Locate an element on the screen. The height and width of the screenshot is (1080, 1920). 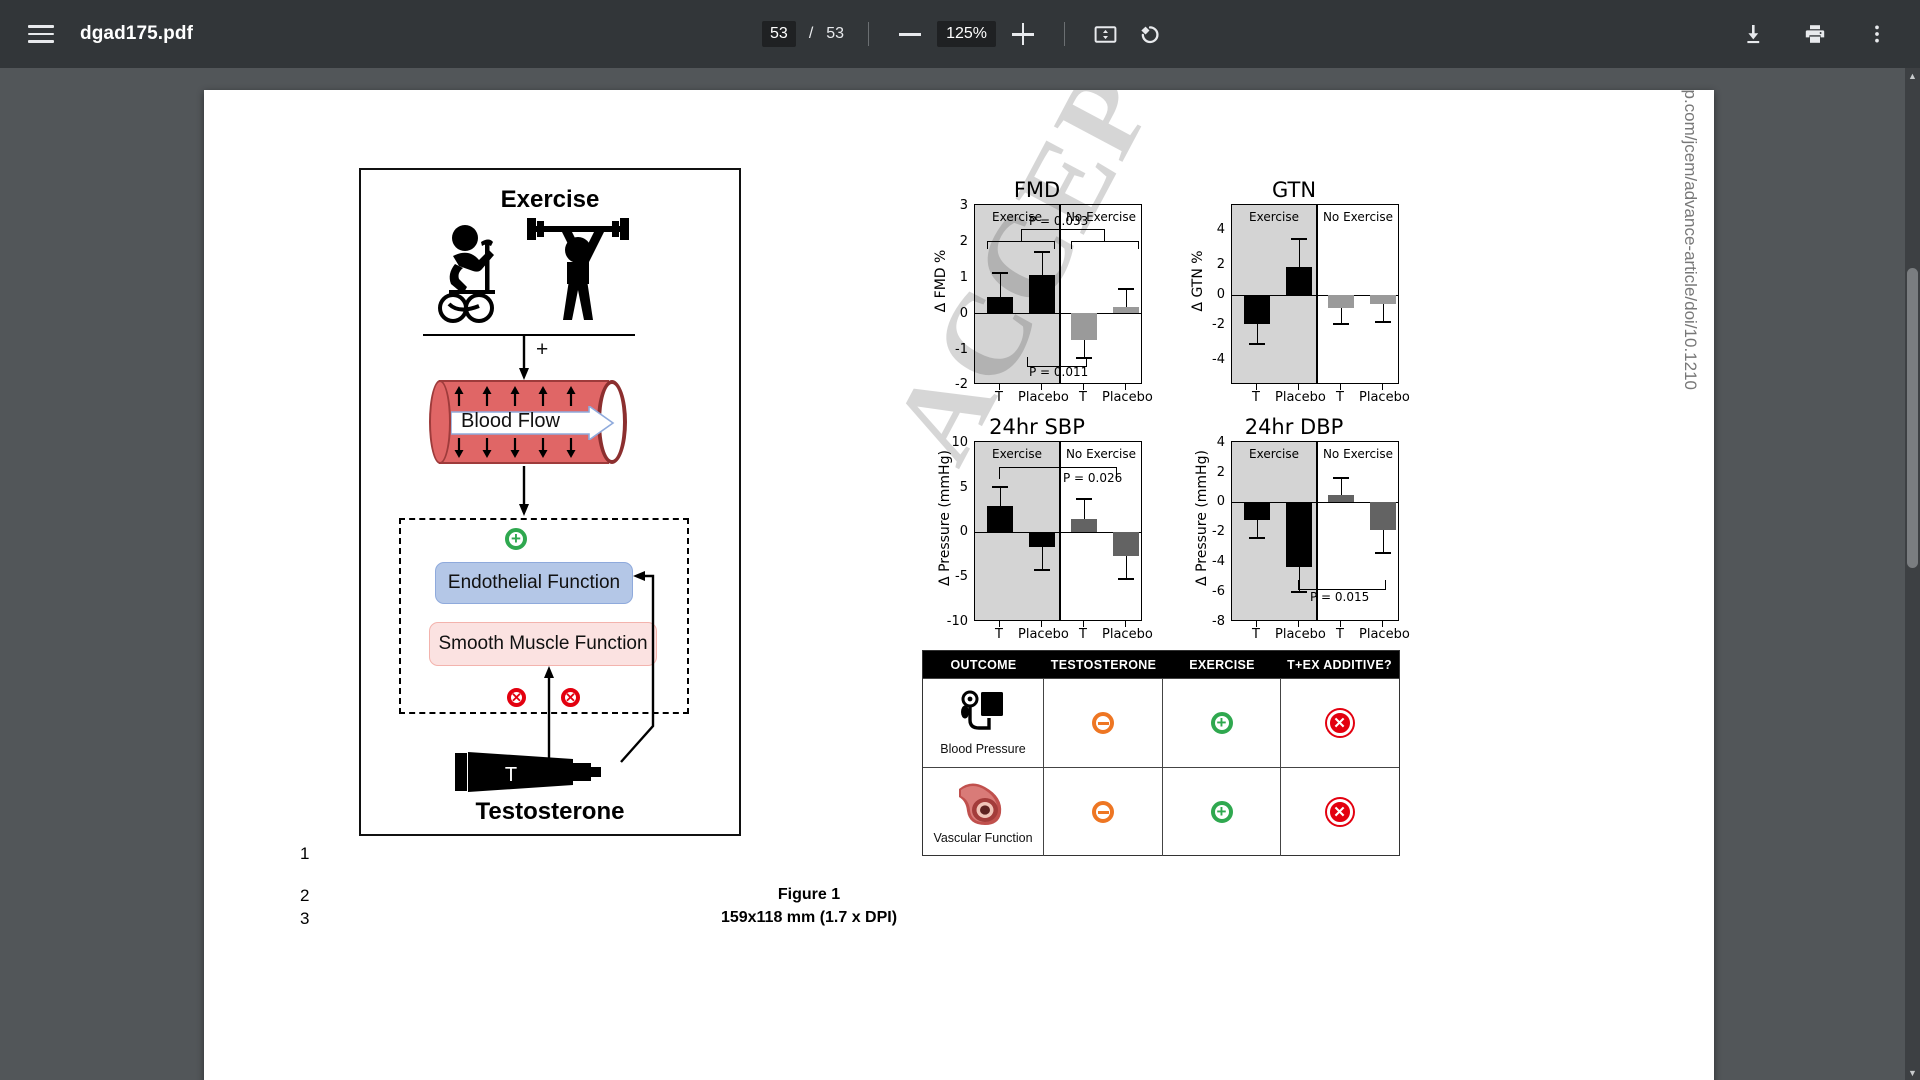
table-row: Blood Pressure + ✕ is located at coordinates (1161, 722).